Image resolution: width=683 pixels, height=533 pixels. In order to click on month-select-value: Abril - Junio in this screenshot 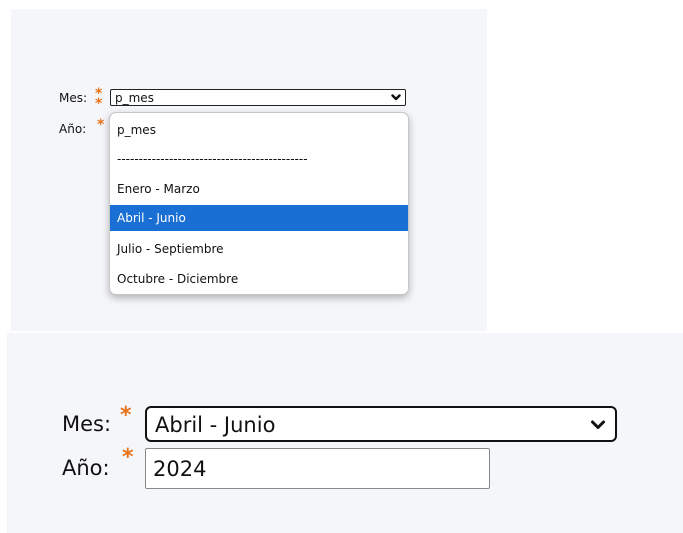, I will do `click(215, 425)`.